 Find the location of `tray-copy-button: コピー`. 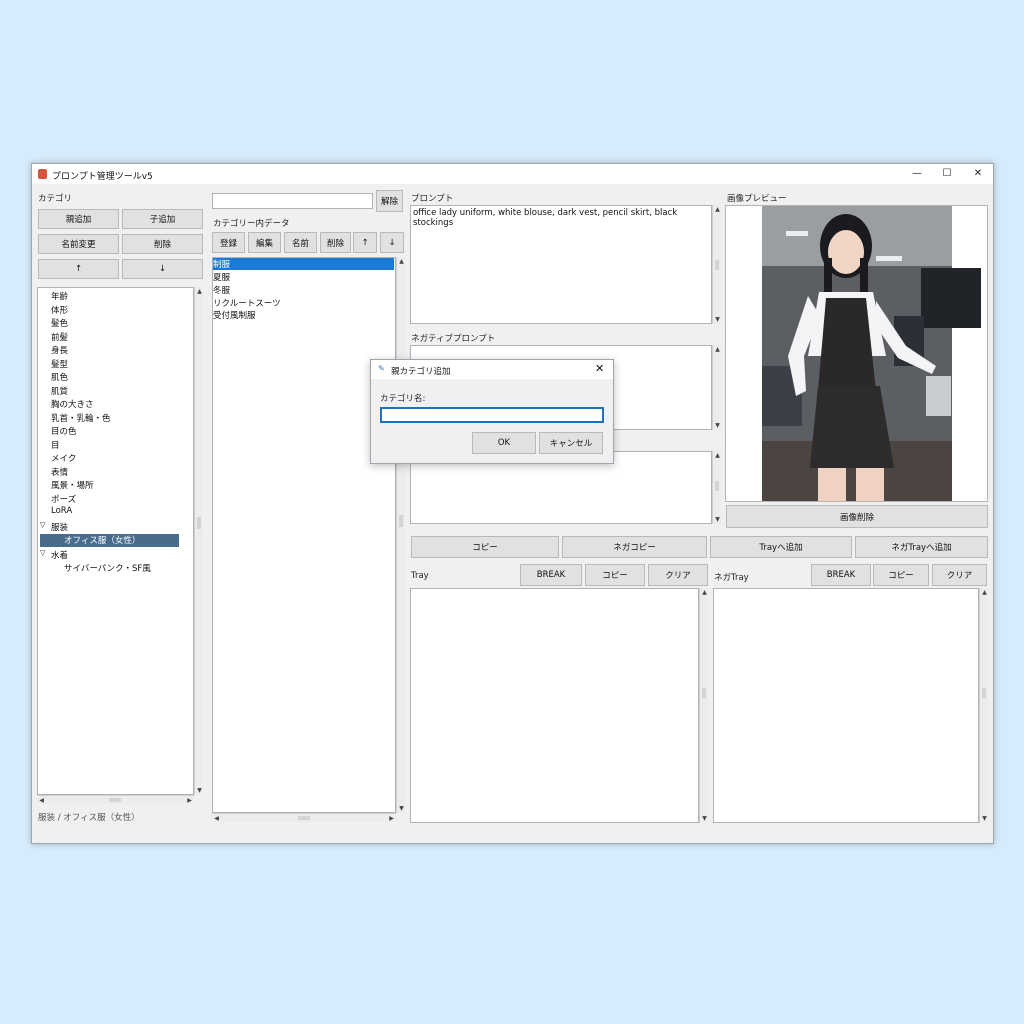

tray-copy-button: コピー is located at coordinates (615, 575).